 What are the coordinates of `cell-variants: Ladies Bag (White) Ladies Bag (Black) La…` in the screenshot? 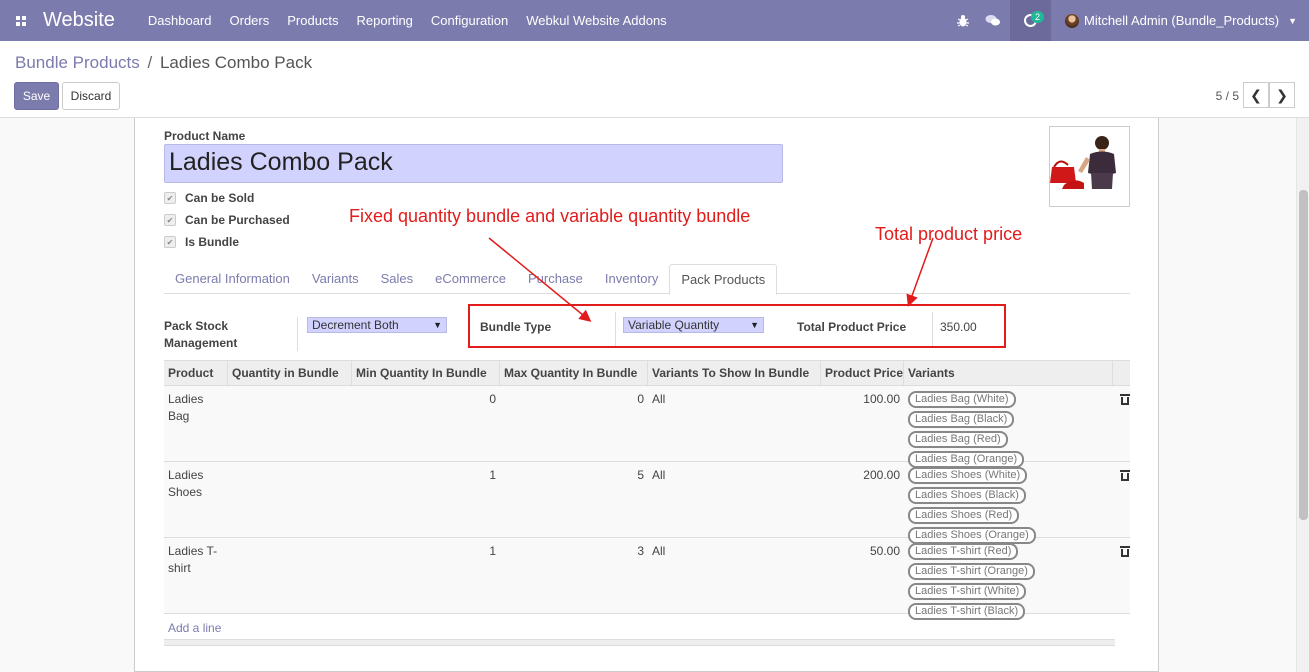 It's located at (1008, 427).